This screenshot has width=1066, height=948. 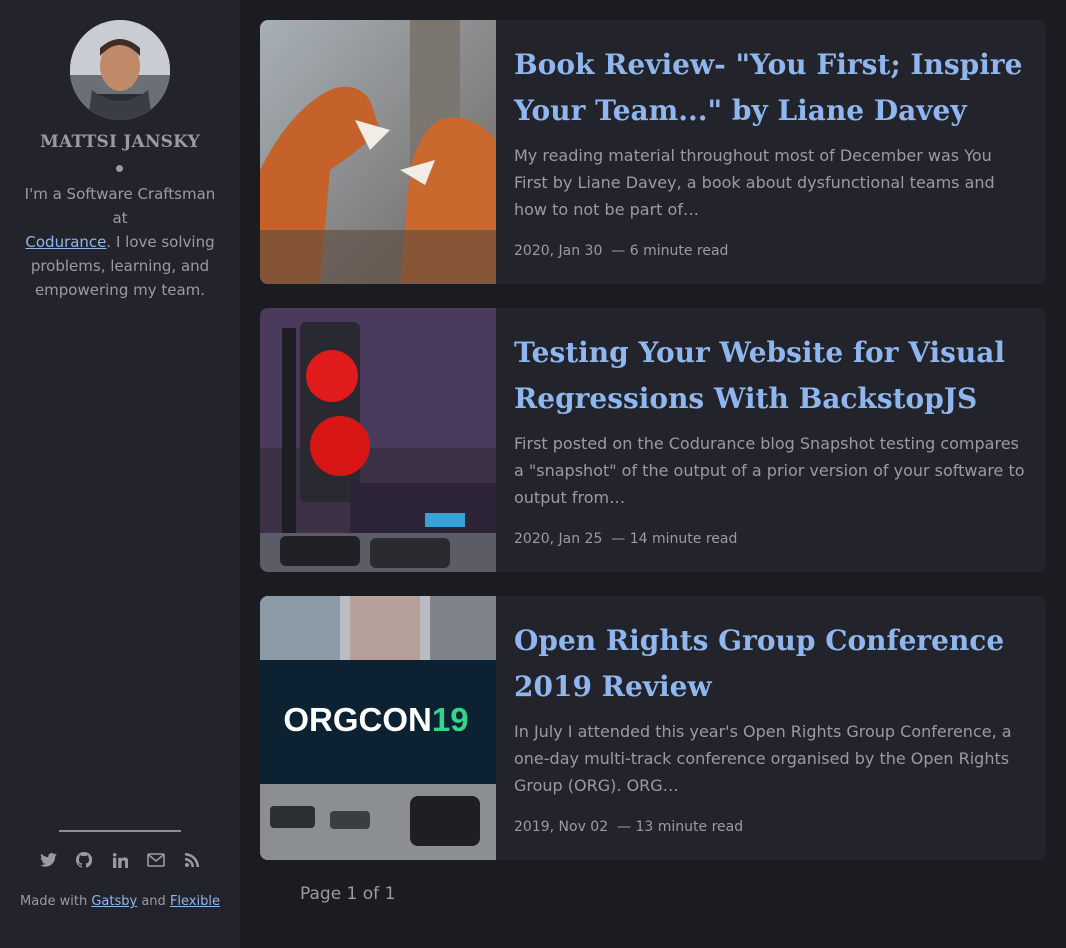 I want to click on codurance-link: Codurance, so click(x=65, y=242).